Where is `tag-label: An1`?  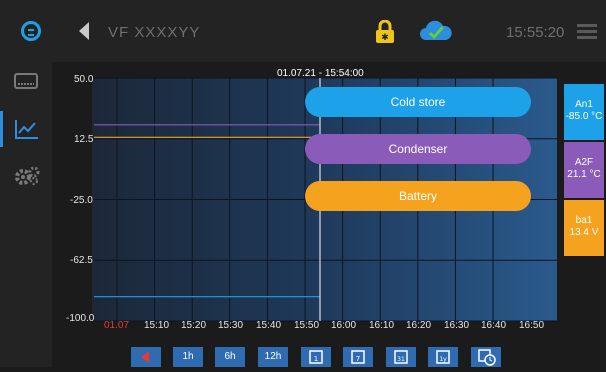
tag-label: An1 is located at coordinates (584, 104).